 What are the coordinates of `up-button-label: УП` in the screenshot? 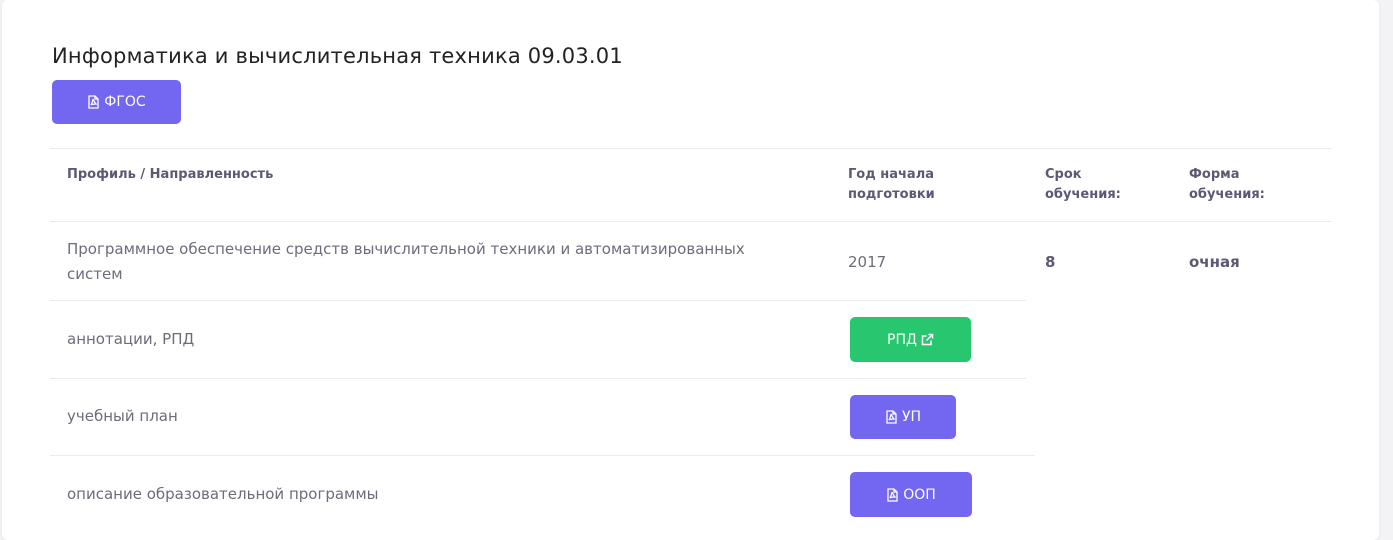 It's located at (911, 417).